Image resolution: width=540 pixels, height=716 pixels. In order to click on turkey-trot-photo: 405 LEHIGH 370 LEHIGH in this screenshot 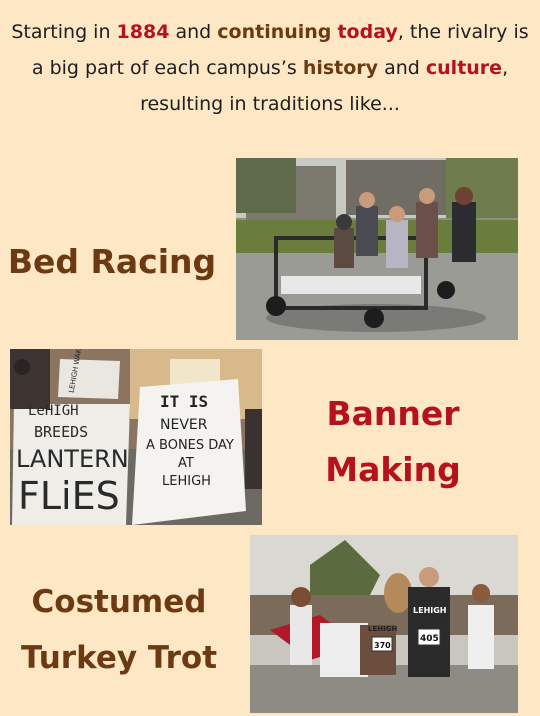, I will do `click(384, 624)`.